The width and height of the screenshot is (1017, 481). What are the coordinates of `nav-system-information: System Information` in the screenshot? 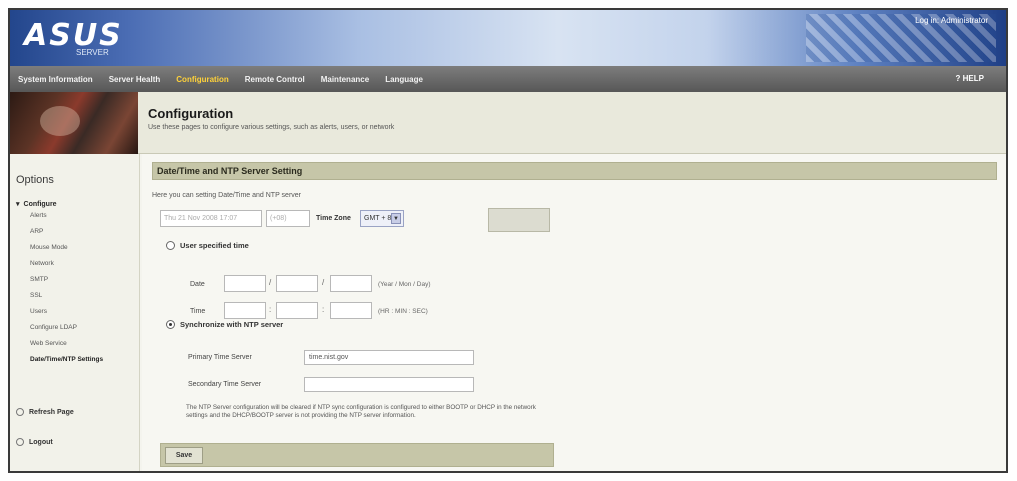 It's located at (55, 79).